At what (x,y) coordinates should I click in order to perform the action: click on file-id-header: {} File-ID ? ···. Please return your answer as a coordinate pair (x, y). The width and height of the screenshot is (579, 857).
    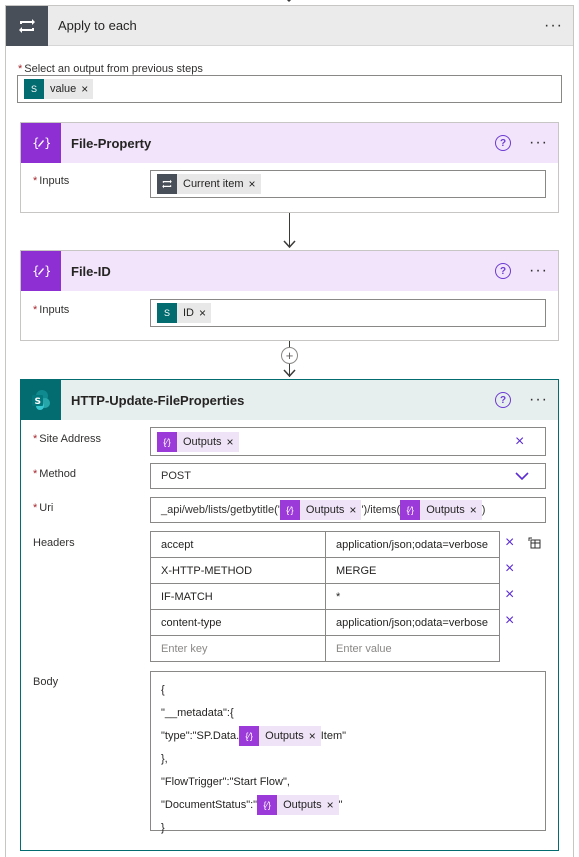
    Looking at the image, I should click on (289, 271).